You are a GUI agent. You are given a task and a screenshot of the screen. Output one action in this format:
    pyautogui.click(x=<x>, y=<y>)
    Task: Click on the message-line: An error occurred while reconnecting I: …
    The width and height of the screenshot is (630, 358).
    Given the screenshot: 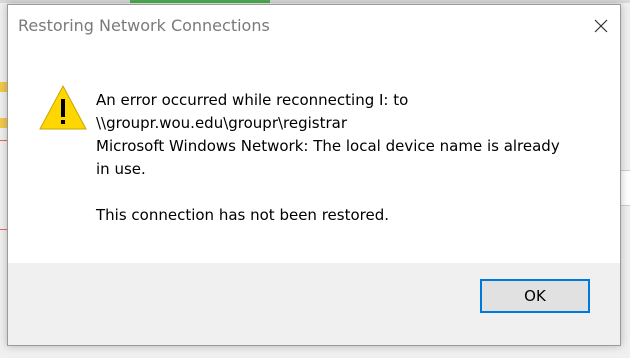 What is the action you would take?
    pyautogui.click(x=252, y=100)
    